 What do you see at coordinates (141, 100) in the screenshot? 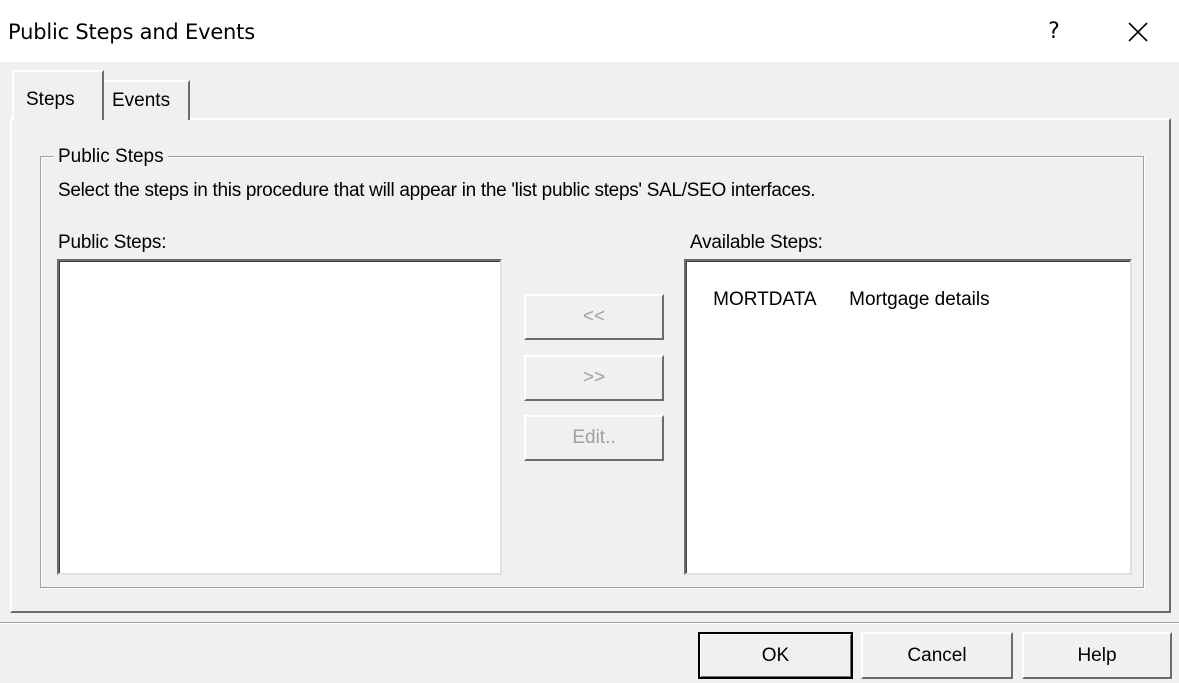
I see `tab-events-label: Events` at bounding box center [141, 100].